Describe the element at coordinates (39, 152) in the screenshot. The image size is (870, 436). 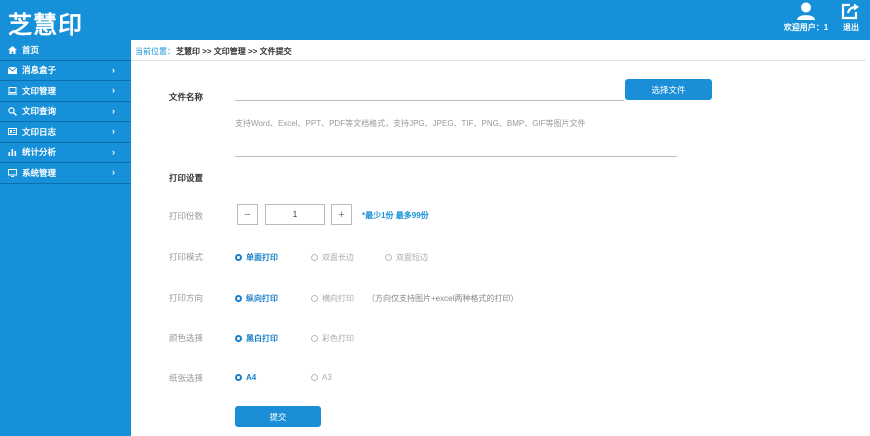
I see `sidebar-item-label: 统计分析` at that location.